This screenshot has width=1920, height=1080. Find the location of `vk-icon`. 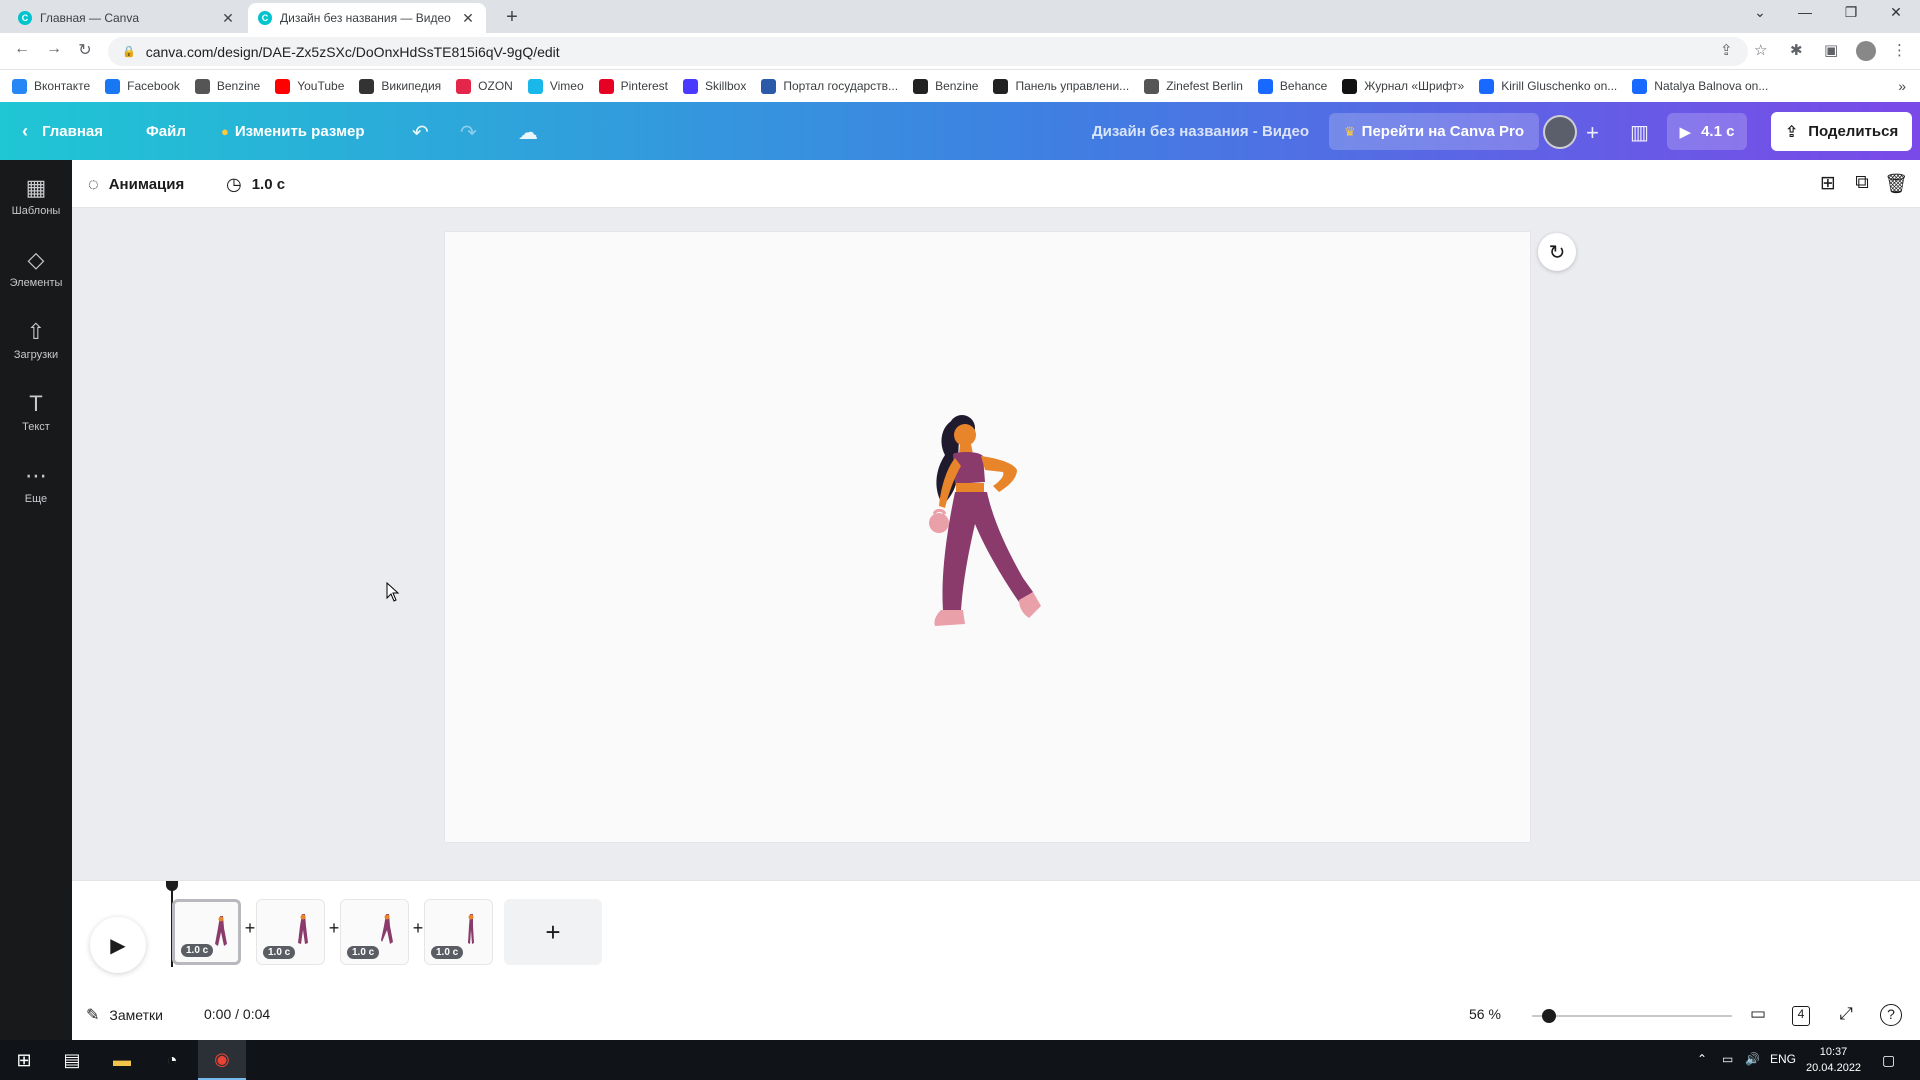

vk-icon is located at coordinates (19, 86).